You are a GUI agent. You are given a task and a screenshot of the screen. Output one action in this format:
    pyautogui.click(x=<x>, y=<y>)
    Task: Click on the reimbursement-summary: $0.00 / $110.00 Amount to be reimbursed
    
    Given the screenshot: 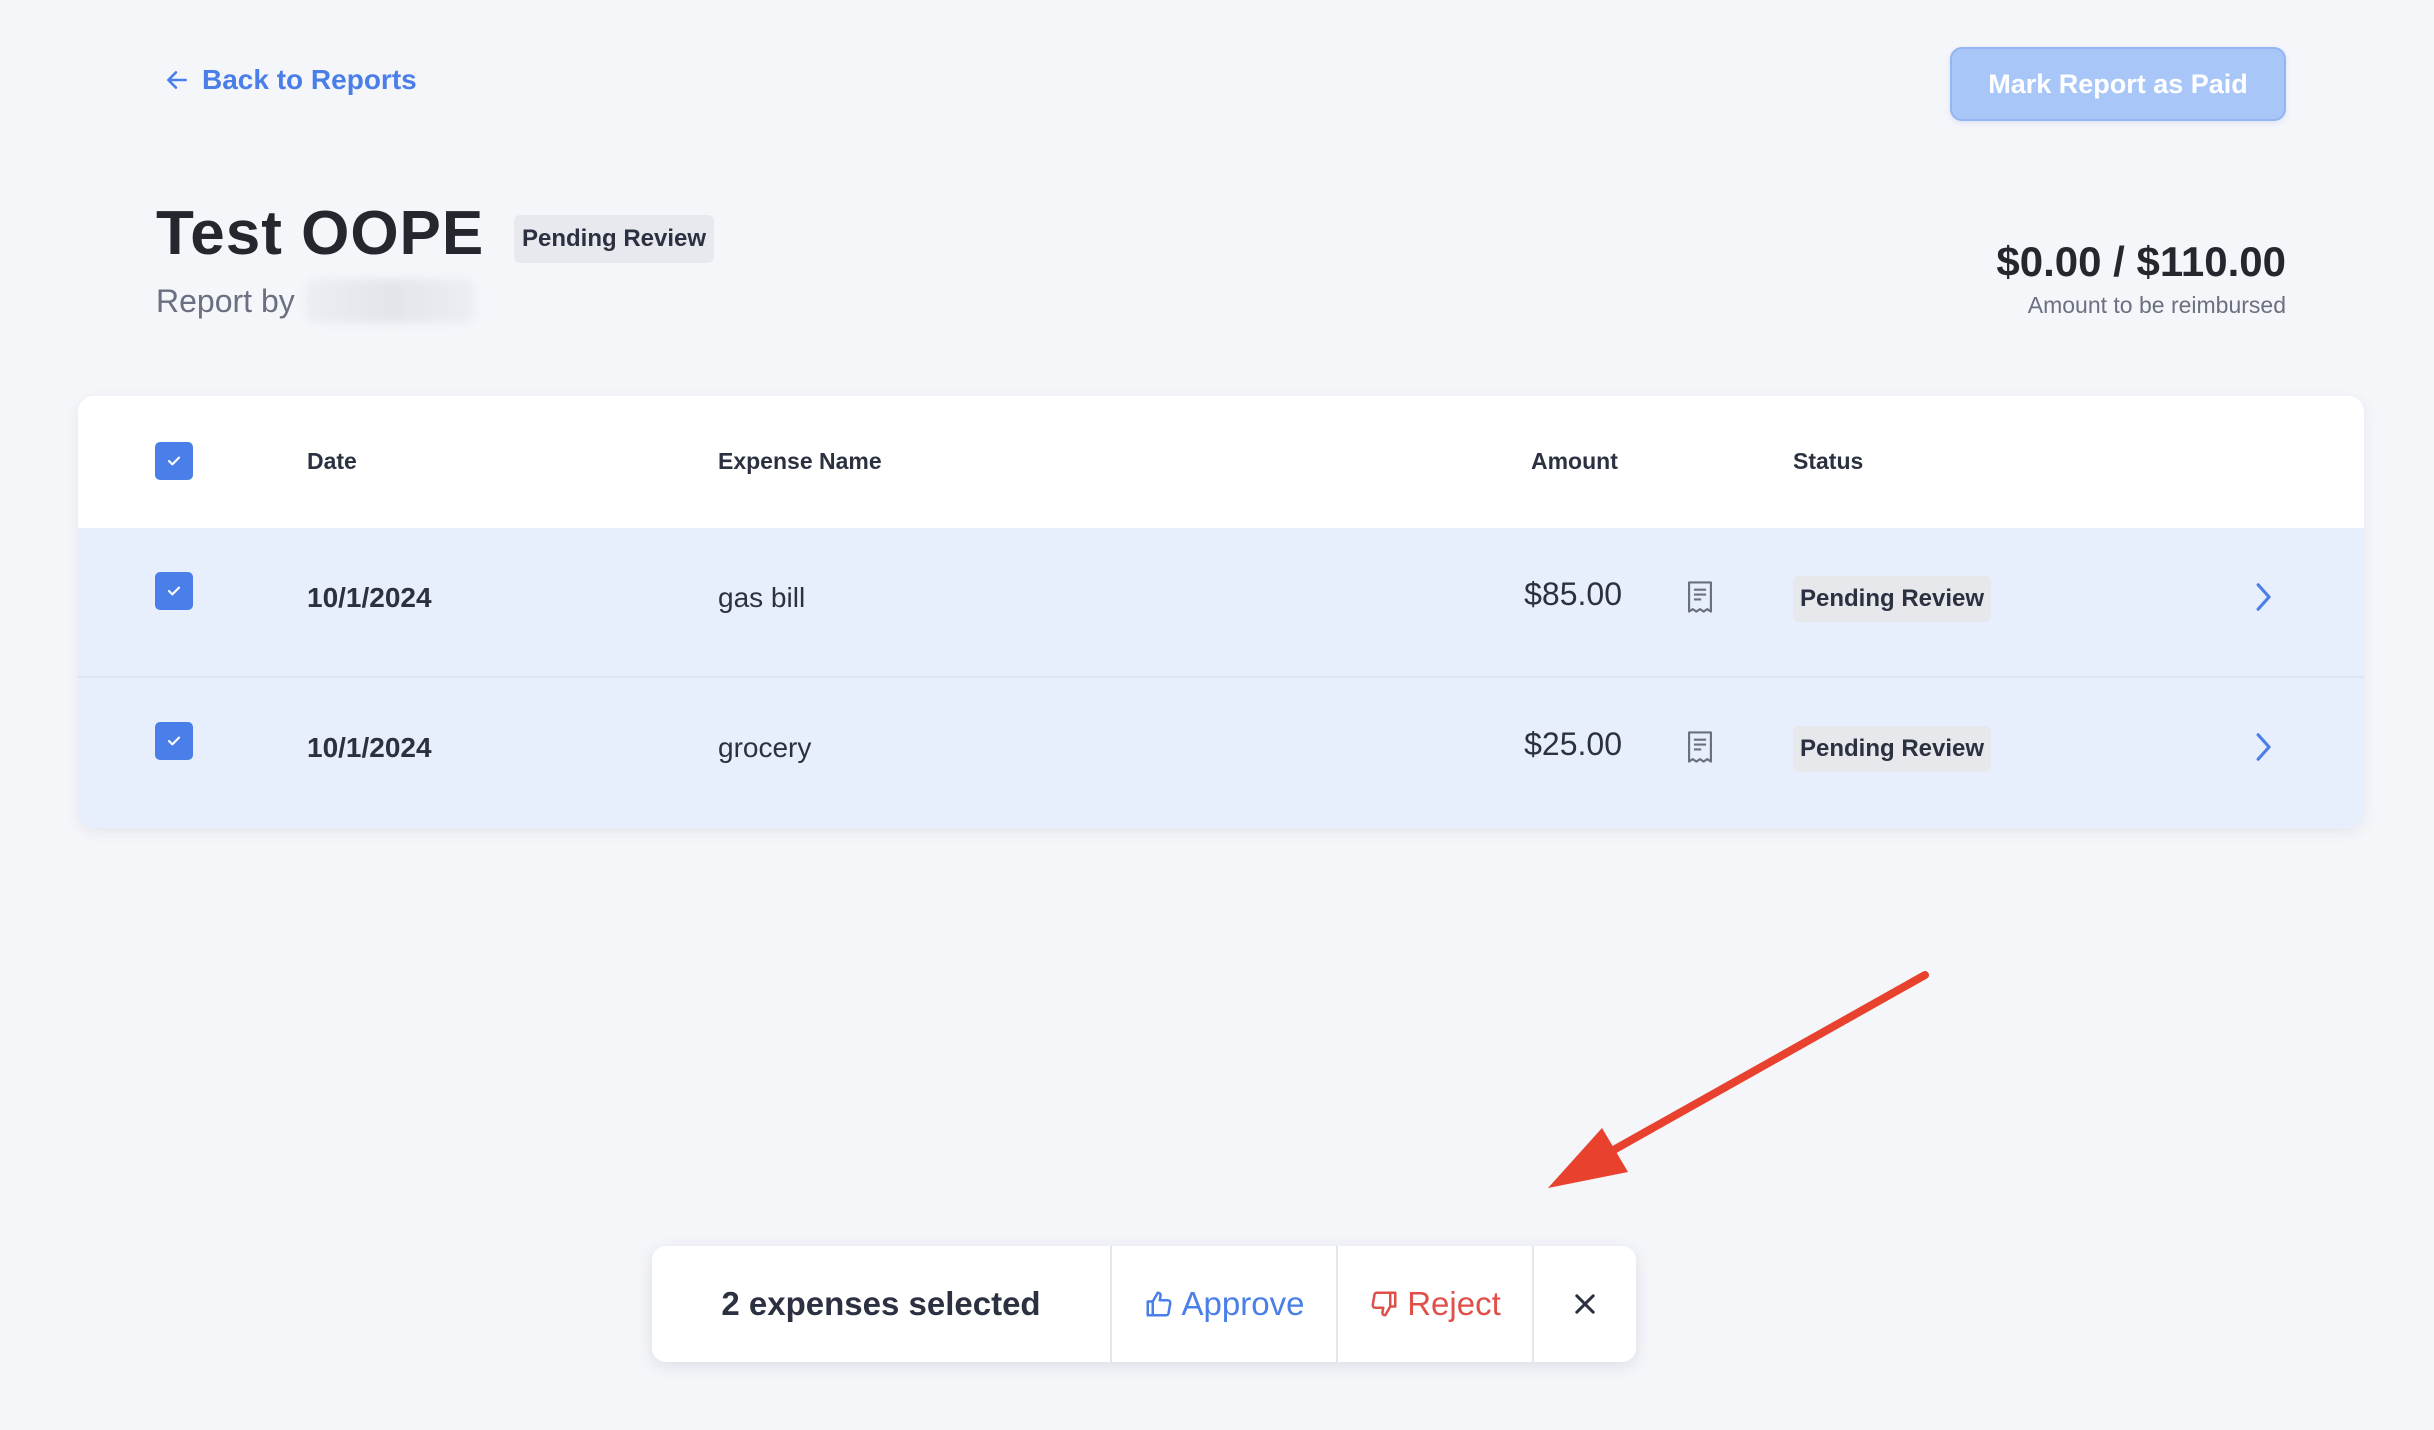 What is the action you would take?
    pyautogui.click(x=2141, y=278)
    